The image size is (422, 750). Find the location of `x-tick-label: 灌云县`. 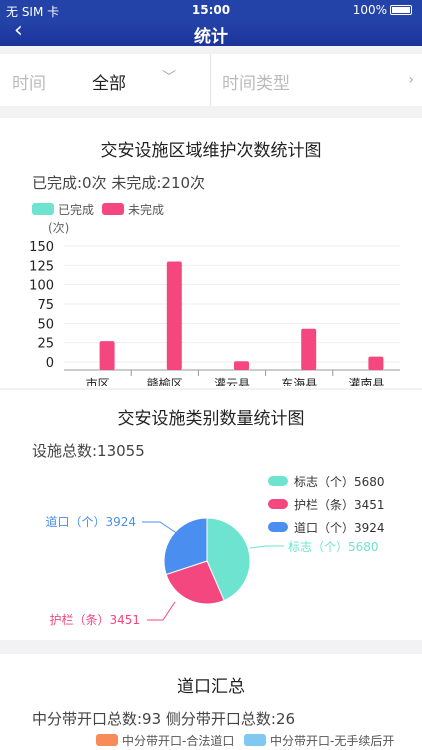

x-tick-label: 灌云县 is located at coordinates (232, 381).